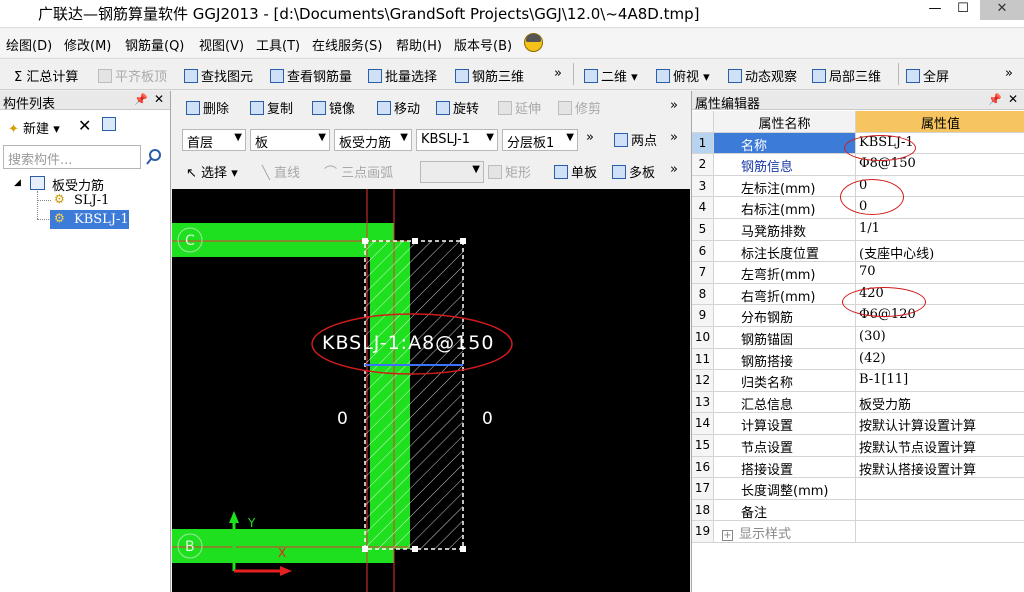 The height and width of the screenshot is (592, 1024). I want to click on property-row: 6 标注长度位置 (支座中心线), so click(858, 251).